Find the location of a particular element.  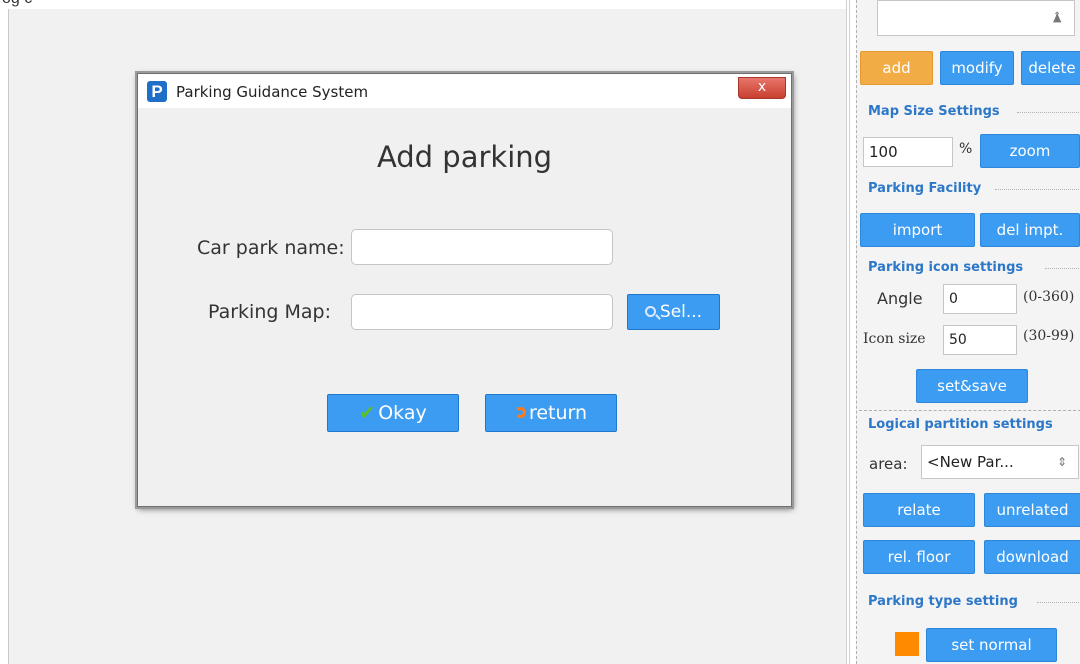

dialog-title: Parking Guidance System is located at coordinates (272, 92).